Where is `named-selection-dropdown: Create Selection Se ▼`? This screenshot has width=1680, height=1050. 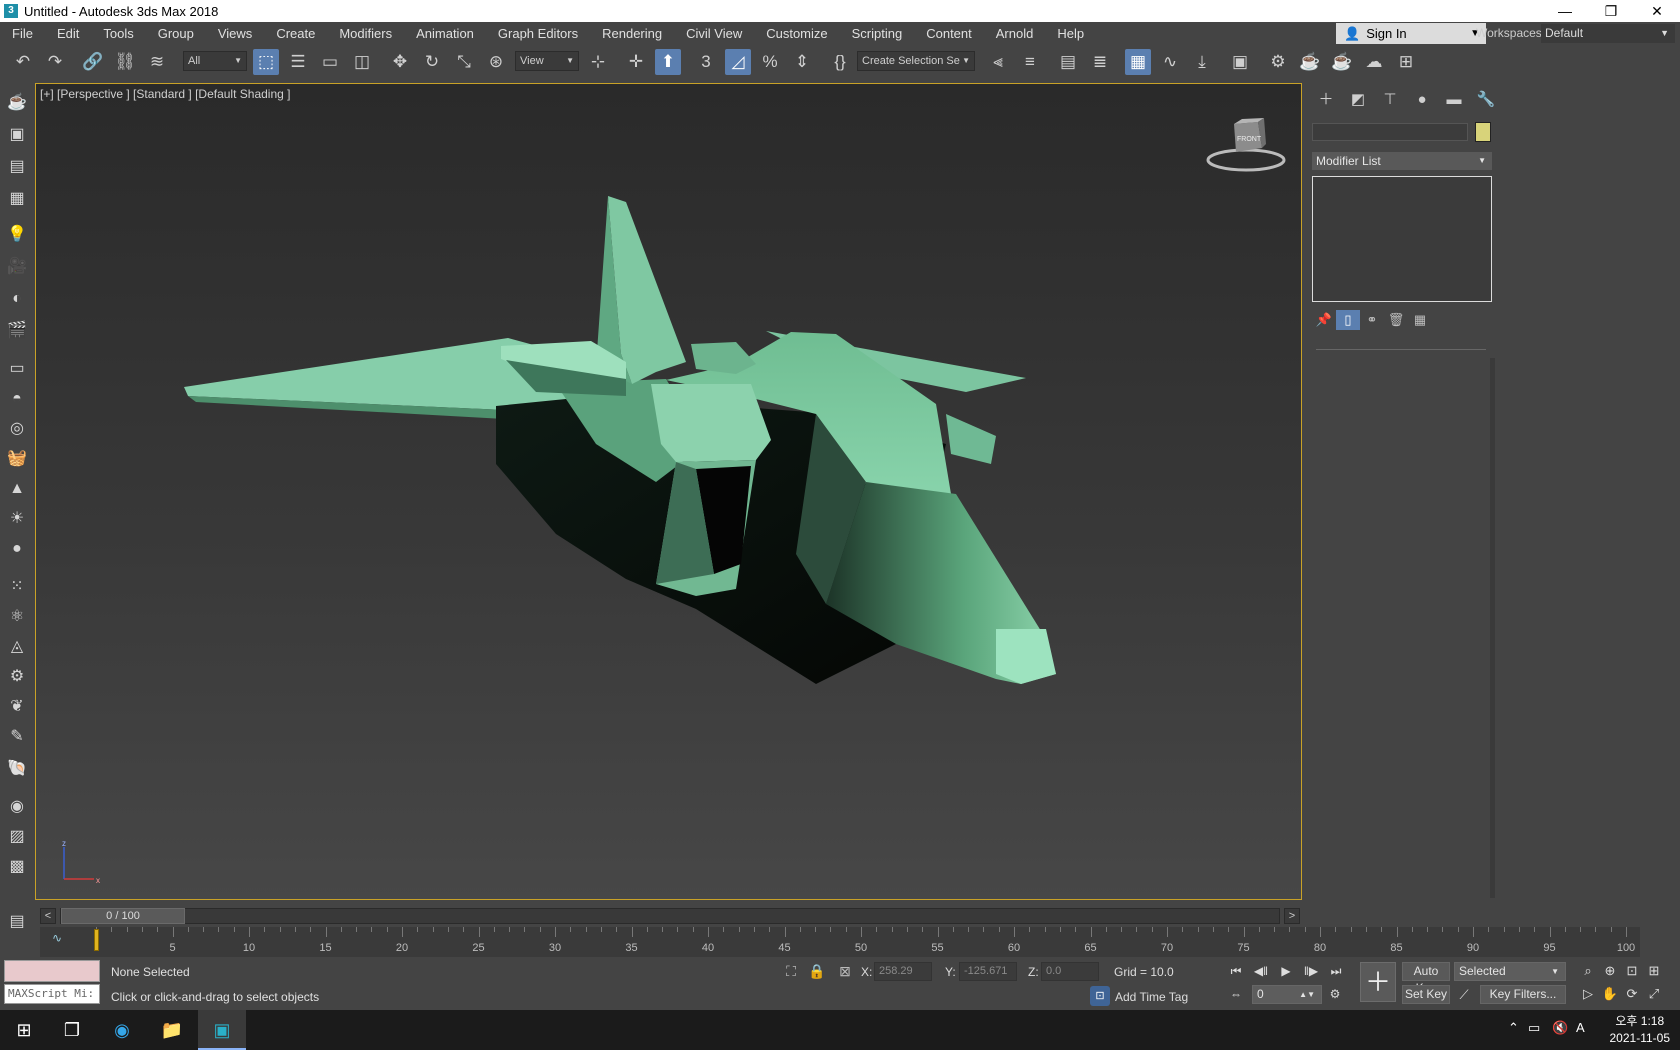 named-selection-dropdown: Create Selection Se ▼ is located at coordinates (916, 61).